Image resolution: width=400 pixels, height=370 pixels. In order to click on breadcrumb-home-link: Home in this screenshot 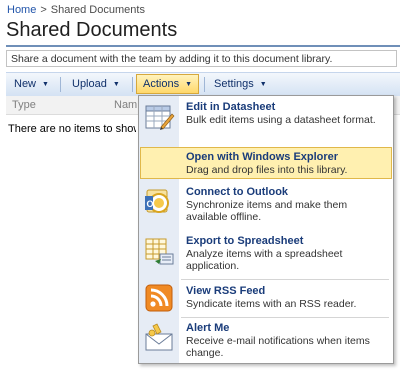, I will do `click(21, 10)`.